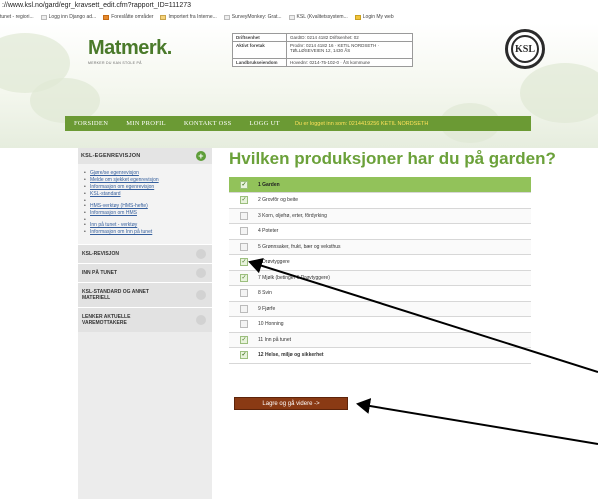 This screenshot has height=499, width=598. I want to click on production-label: 3 Korn, oljefrø, erter, fôrdyrking, so click(394, 216).